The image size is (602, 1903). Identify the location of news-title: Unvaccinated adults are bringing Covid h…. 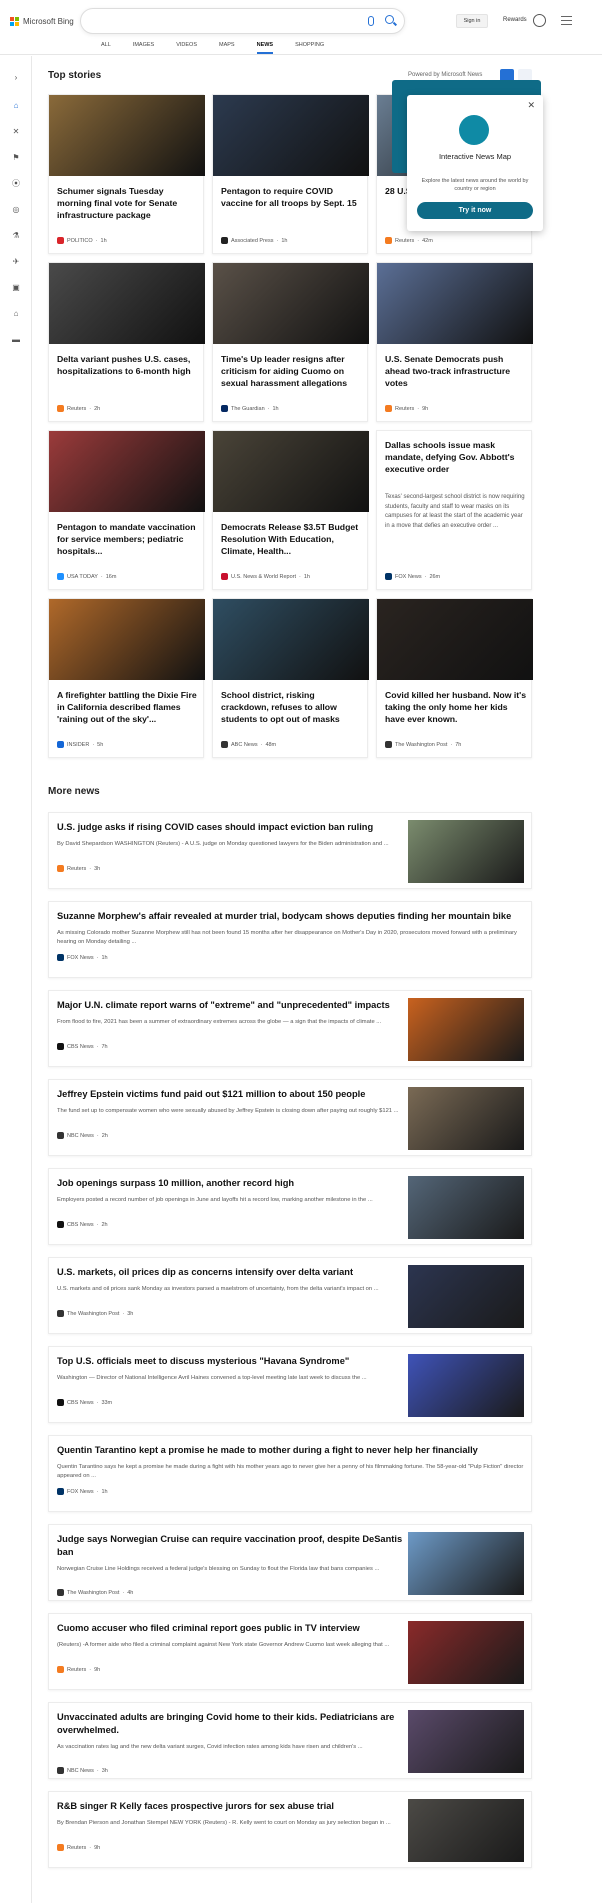
(232, 1724).